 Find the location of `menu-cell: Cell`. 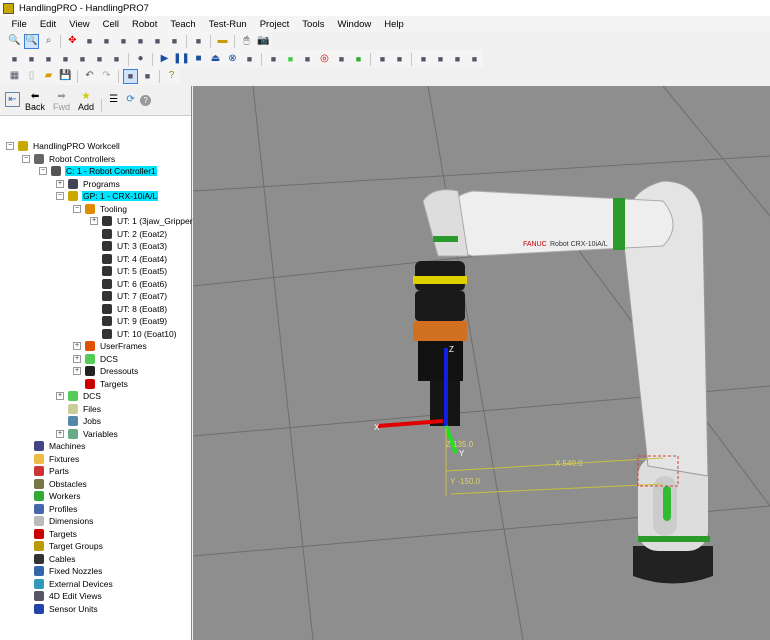

menu-cell: Cell is located at coordinates (110, 24).